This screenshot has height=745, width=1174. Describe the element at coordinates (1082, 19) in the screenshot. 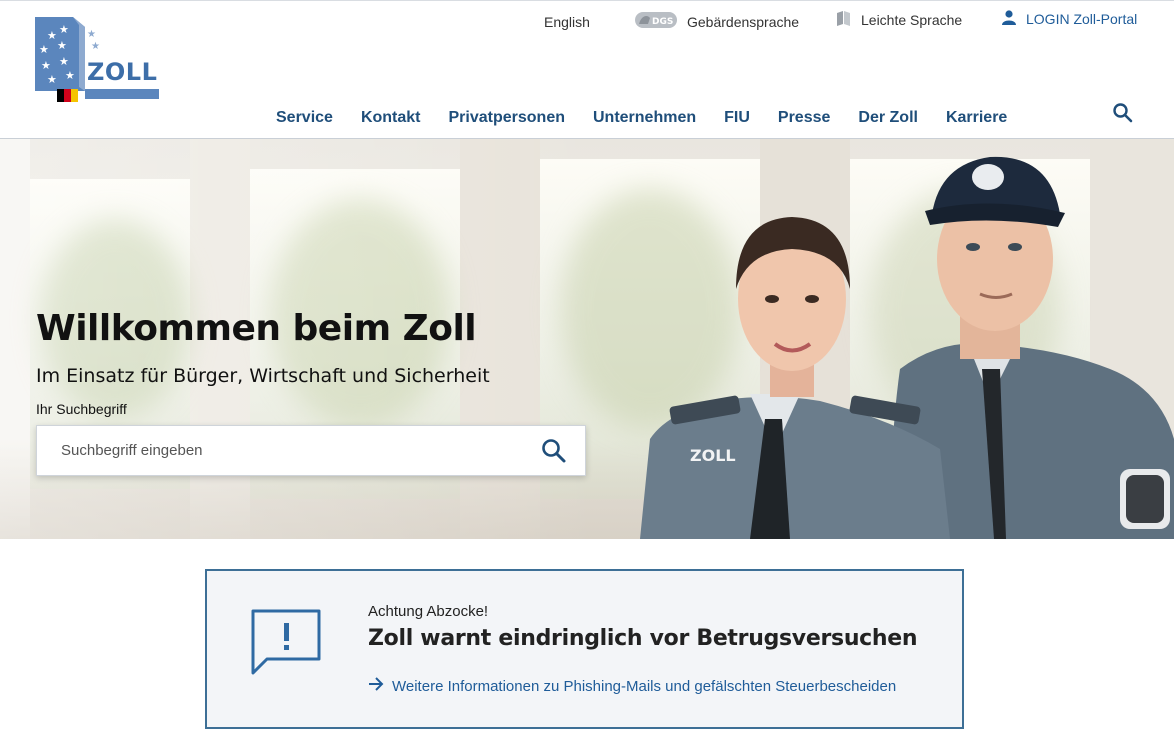

I see `login-label: LOGIN Zoll-Portal` at that location.